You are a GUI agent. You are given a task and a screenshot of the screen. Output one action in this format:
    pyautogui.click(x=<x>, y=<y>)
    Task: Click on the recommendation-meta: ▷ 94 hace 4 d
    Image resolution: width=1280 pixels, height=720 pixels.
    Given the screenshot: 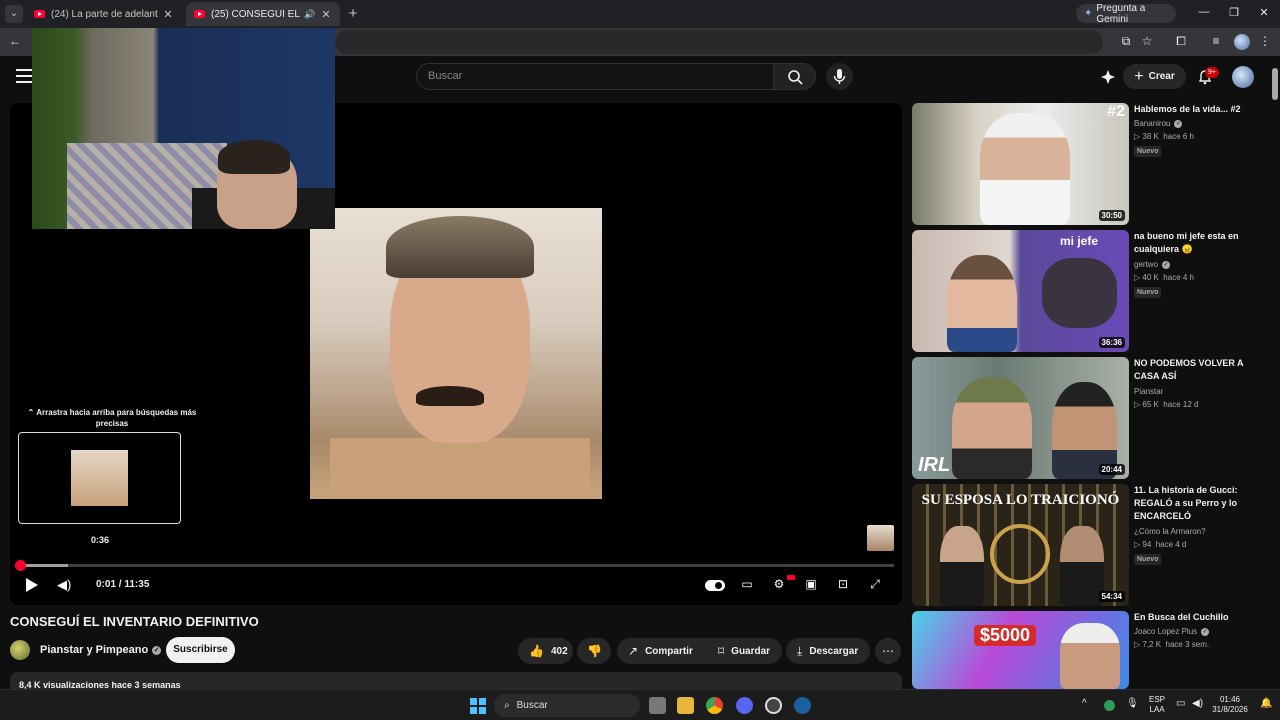 What is the action you would take?
    pyautogui.click(x=1160, y=544)
    